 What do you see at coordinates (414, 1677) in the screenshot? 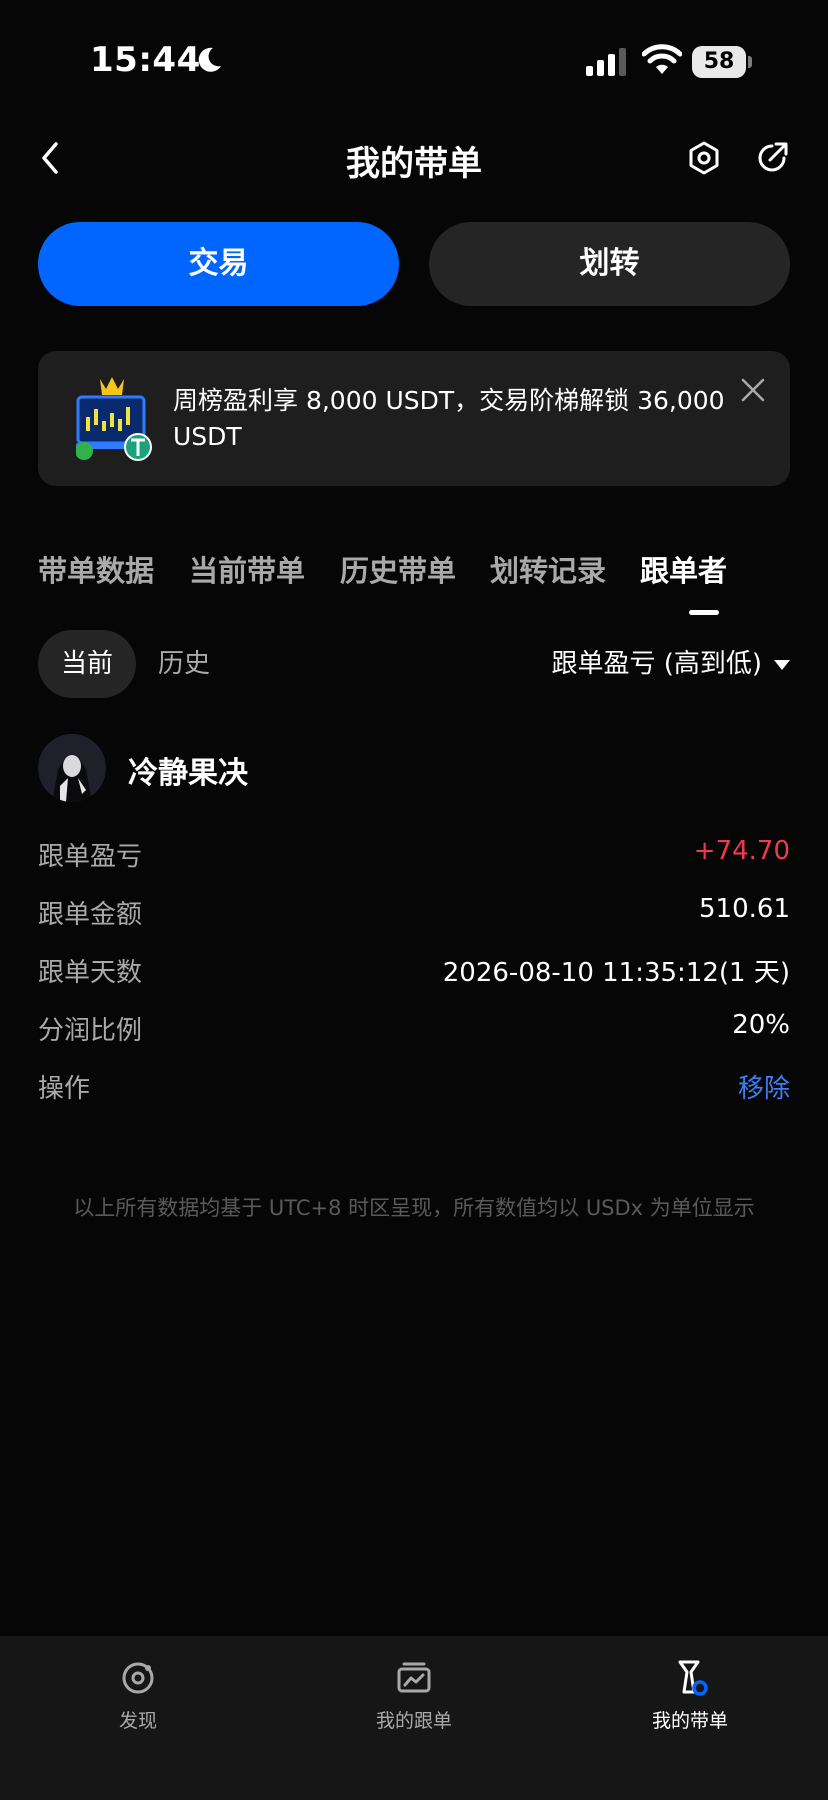
I see `copy-trade-icon` at bounding box center [414, 1677].